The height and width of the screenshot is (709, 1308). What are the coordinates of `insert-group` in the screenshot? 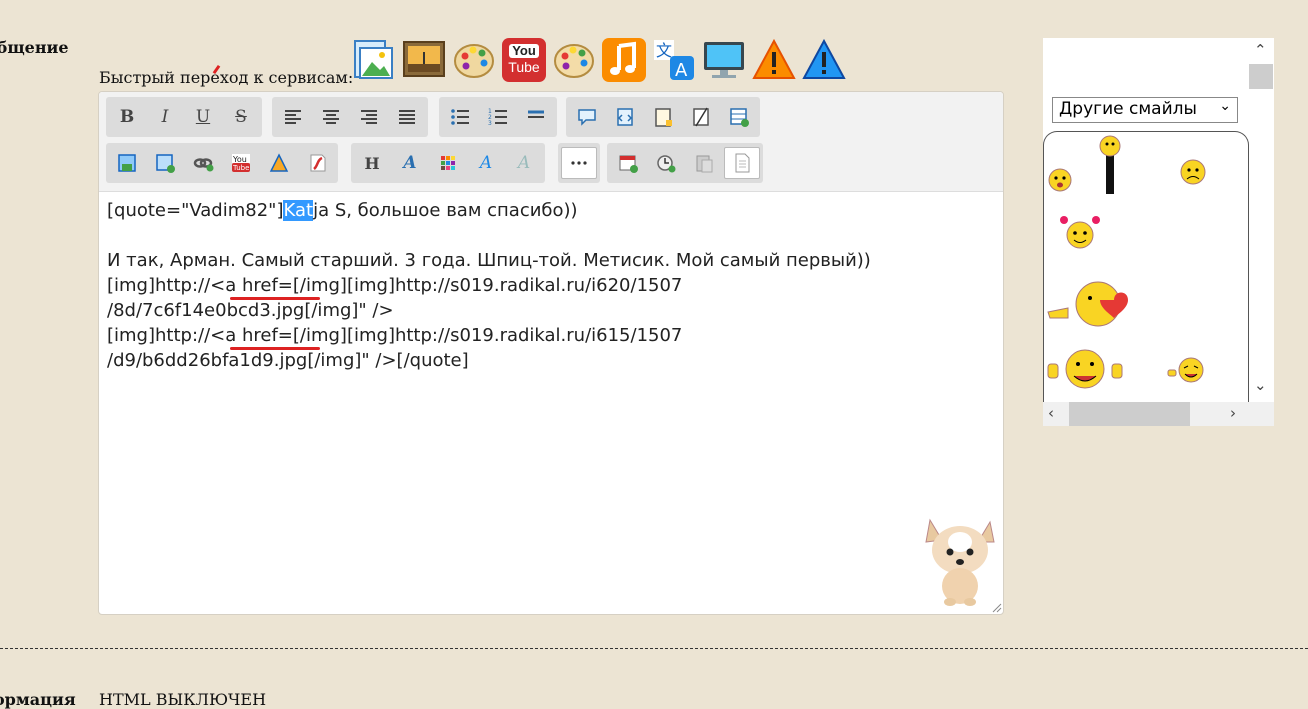 It's located at (663, 117).